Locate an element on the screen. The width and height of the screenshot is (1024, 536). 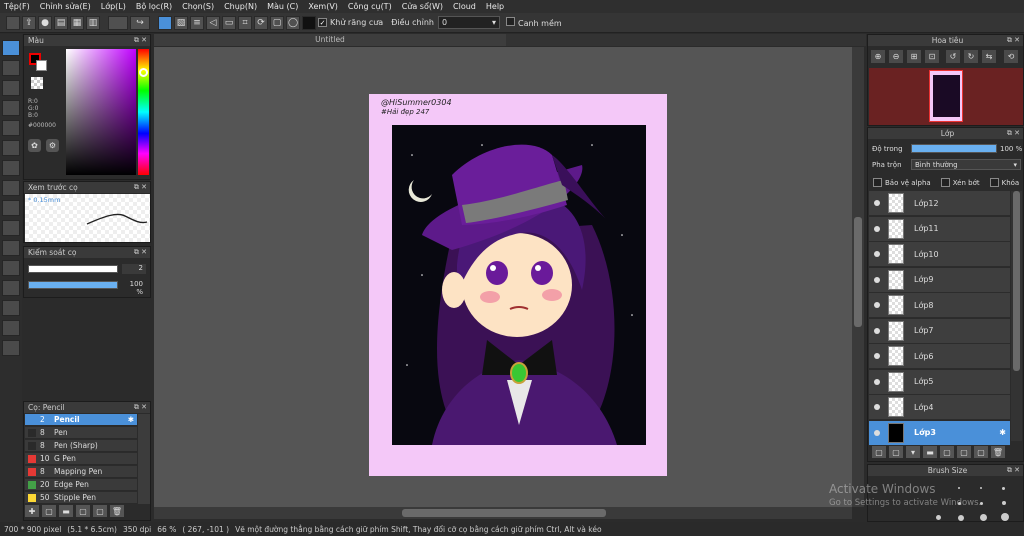
canvas-vertical-scrollbar is located at coordinates (858, 277).